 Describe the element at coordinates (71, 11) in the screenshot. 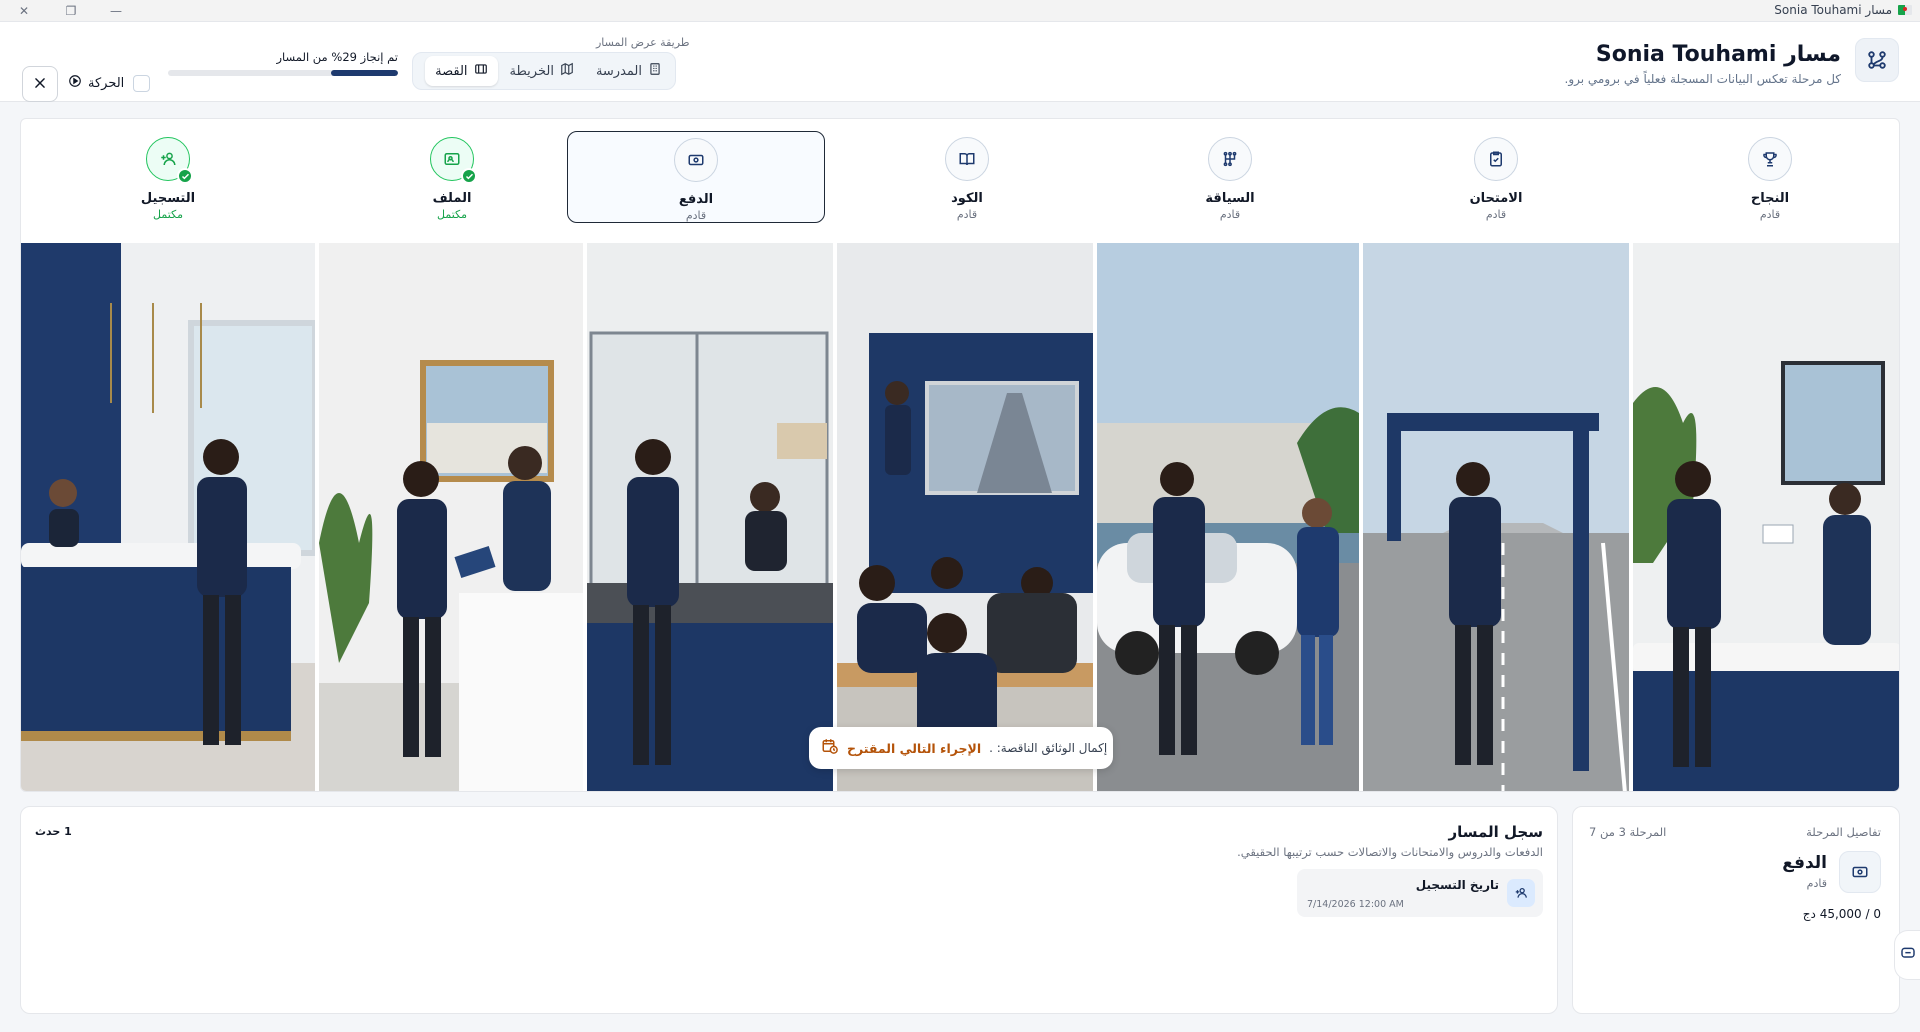

I see `window-restore-icon: ❐` at that location.